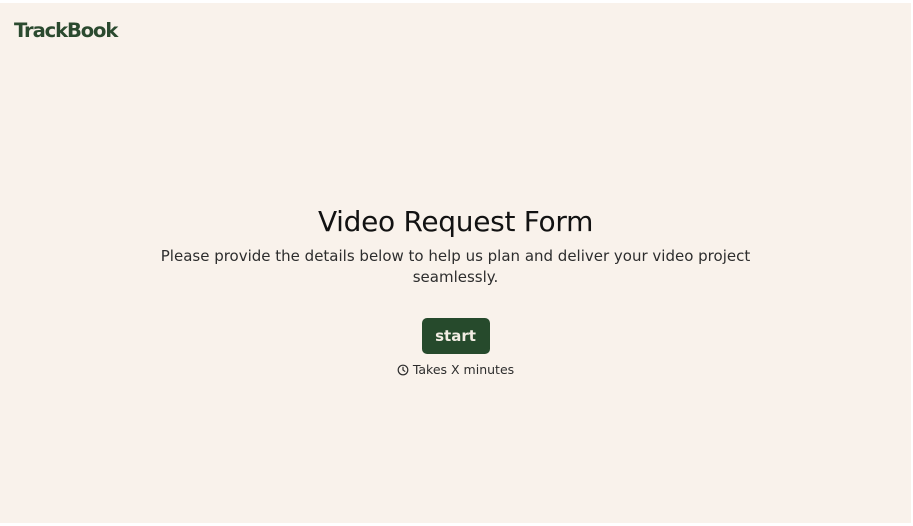 This screenshot has height=526, width=913. Describe the element at coordinates (66, 30) in the screenshot. I see `brand-logo: TrackBook` at that location.